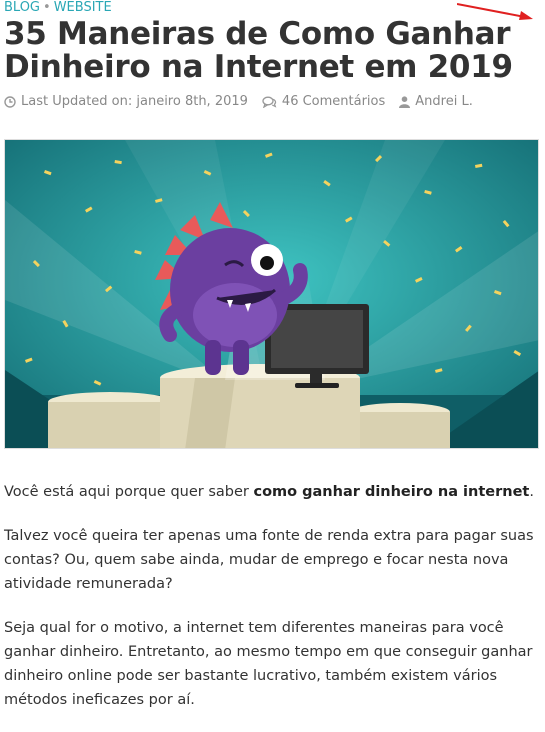 The image size is (545, 732). Describe the element at coordinates (134, 101) in the screenshot. I see `updated-text: Last Updated on: janeiro 8th, 2019` at that location.